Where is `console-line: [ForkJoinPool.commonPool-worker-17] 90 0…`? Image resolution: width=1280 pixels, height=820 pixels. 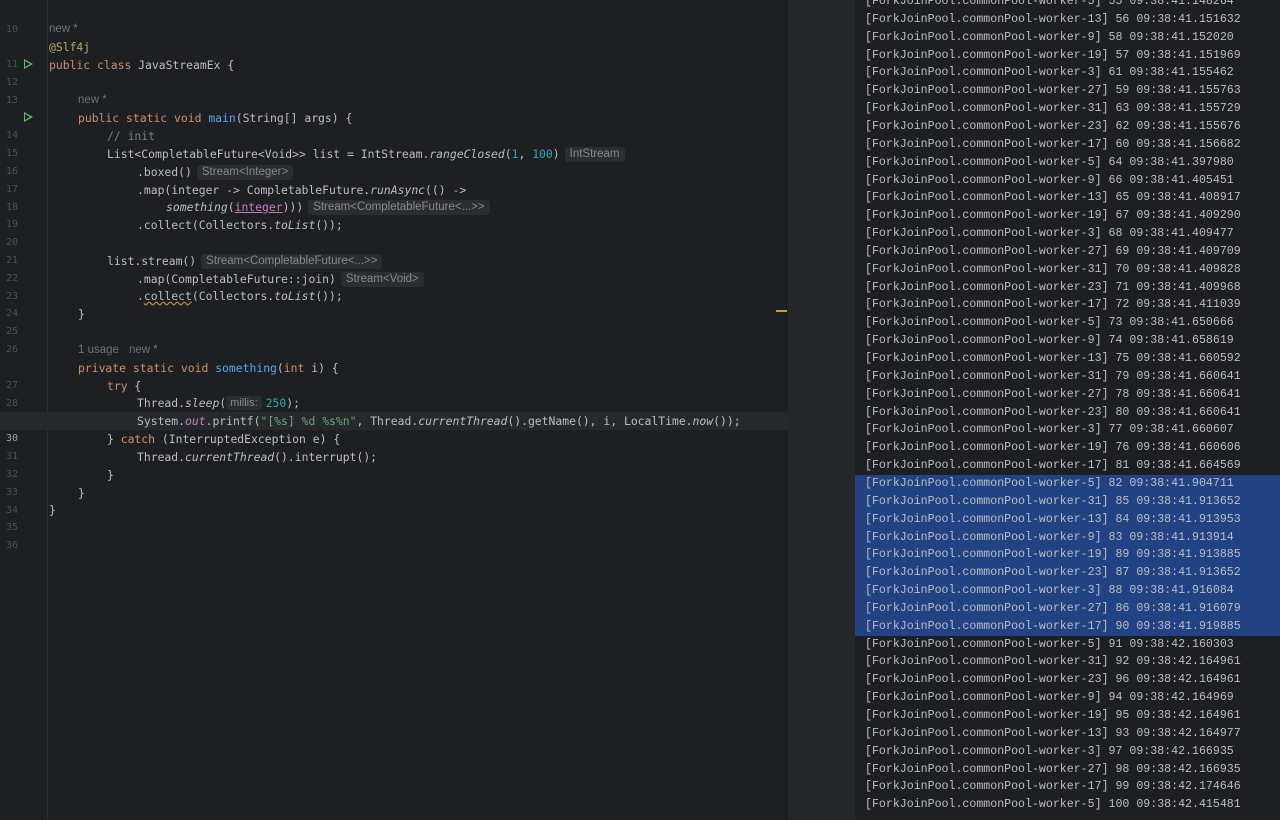 console-line: [ForkJoinPool.commonPool-worker-17] 90 0… is located at coordinates (1067, 626).